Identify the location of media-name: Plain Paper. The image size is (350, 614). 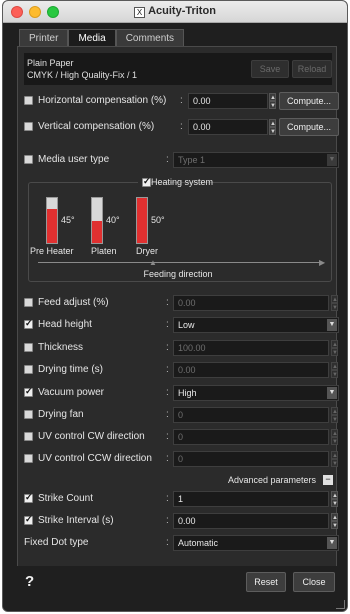
(50, 63).